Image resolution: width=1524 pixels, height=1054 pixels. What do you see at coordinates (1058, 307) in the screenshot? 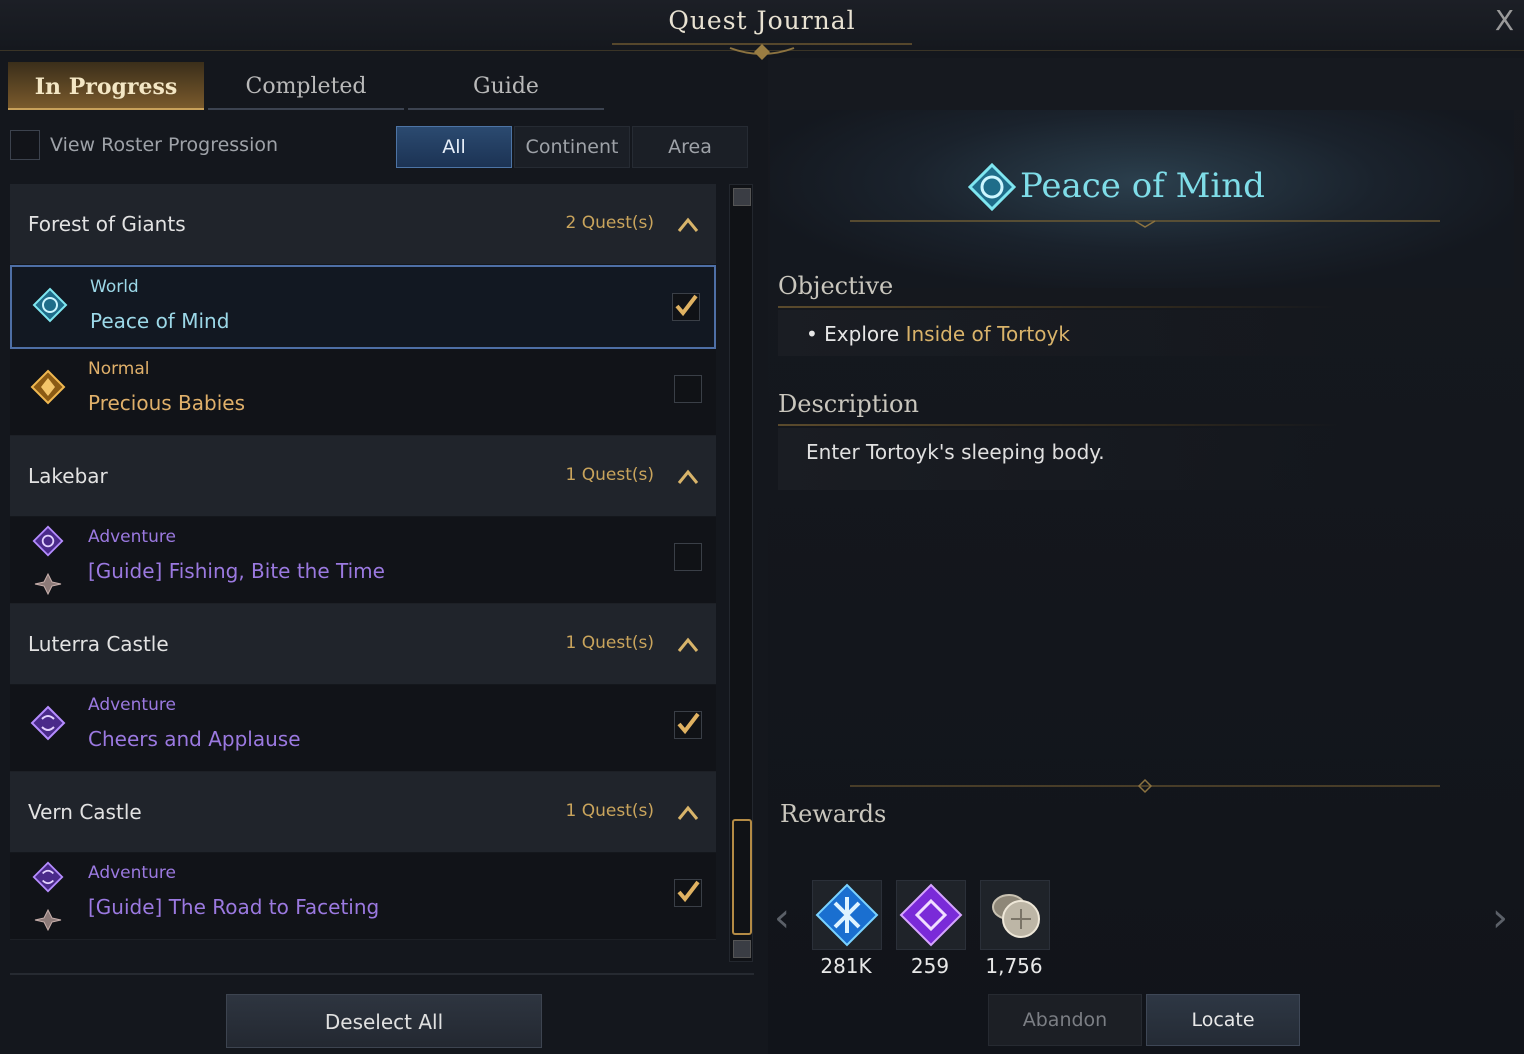
I see `objective-line` at bounding box center [1058, 307].